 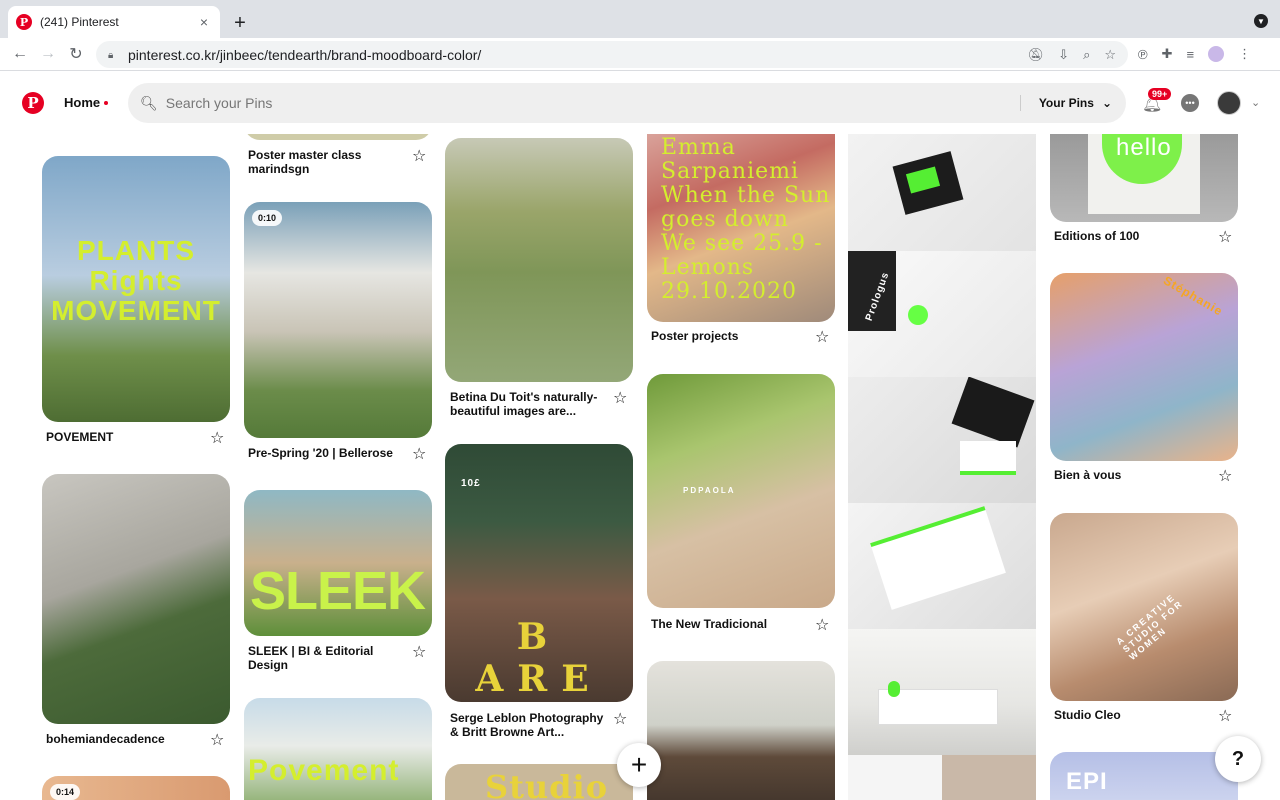 What do you see at coordinates (1036, 55) in the screenshot?
I see `notifications-blocked-icon: 🔕︎` at bounding box center [1036, 55].